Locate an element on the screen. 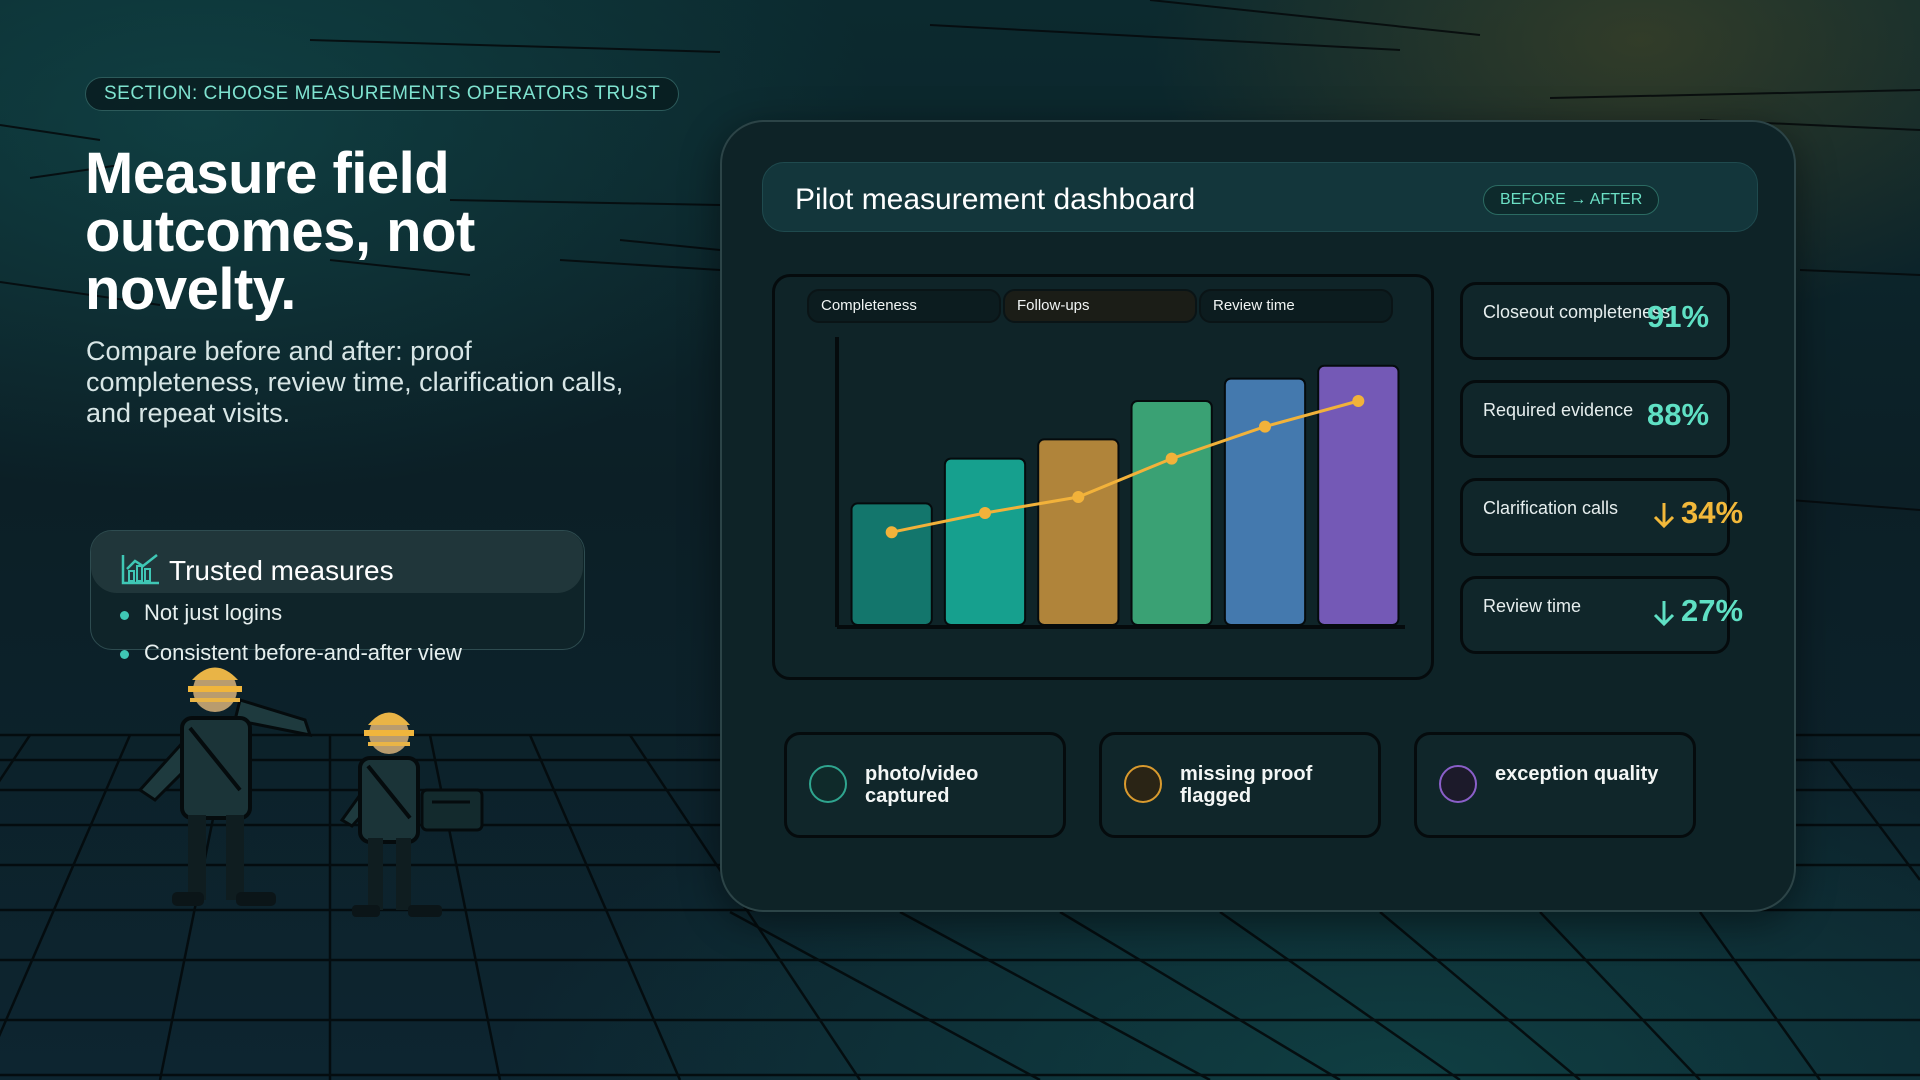 This screenshot has height=1080, width=1920. legend-label: photo/video captured is located at coordinates (922, 785).